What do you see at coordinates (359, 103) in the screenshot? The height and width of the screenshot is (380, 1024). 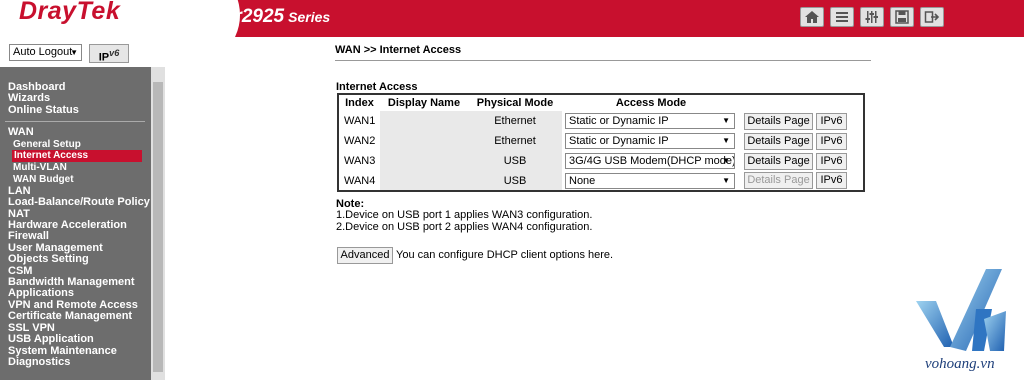 I see `col-header-index: Index` at bounding box center [359, 103].